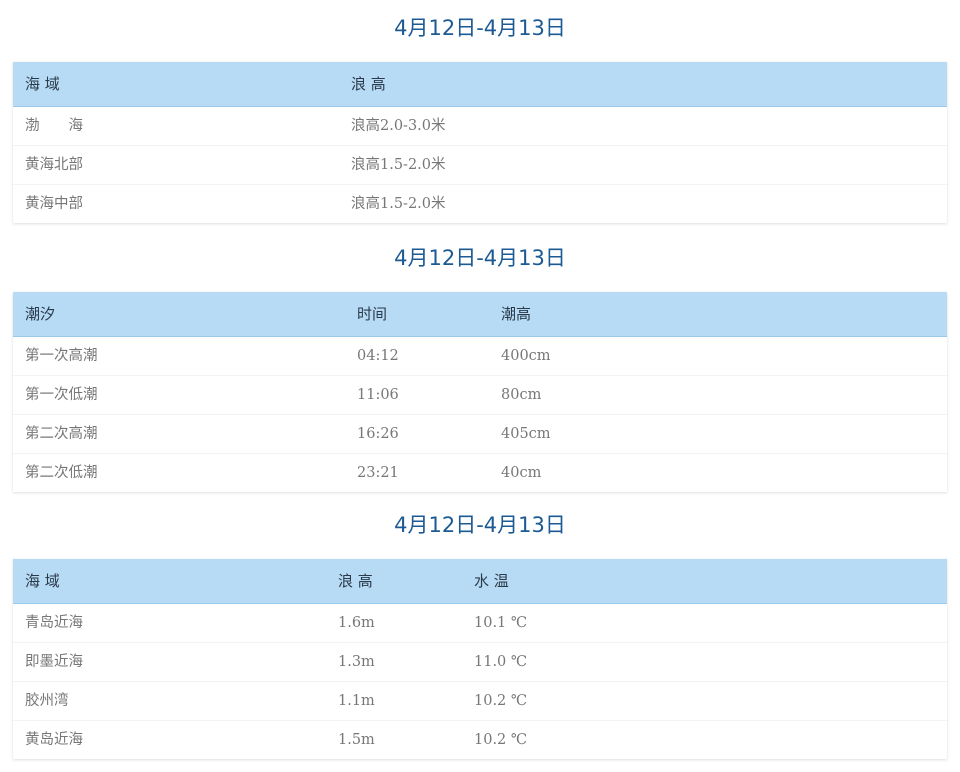  I want to click on wave-height-cell: 1.3m, so click(356, 662).